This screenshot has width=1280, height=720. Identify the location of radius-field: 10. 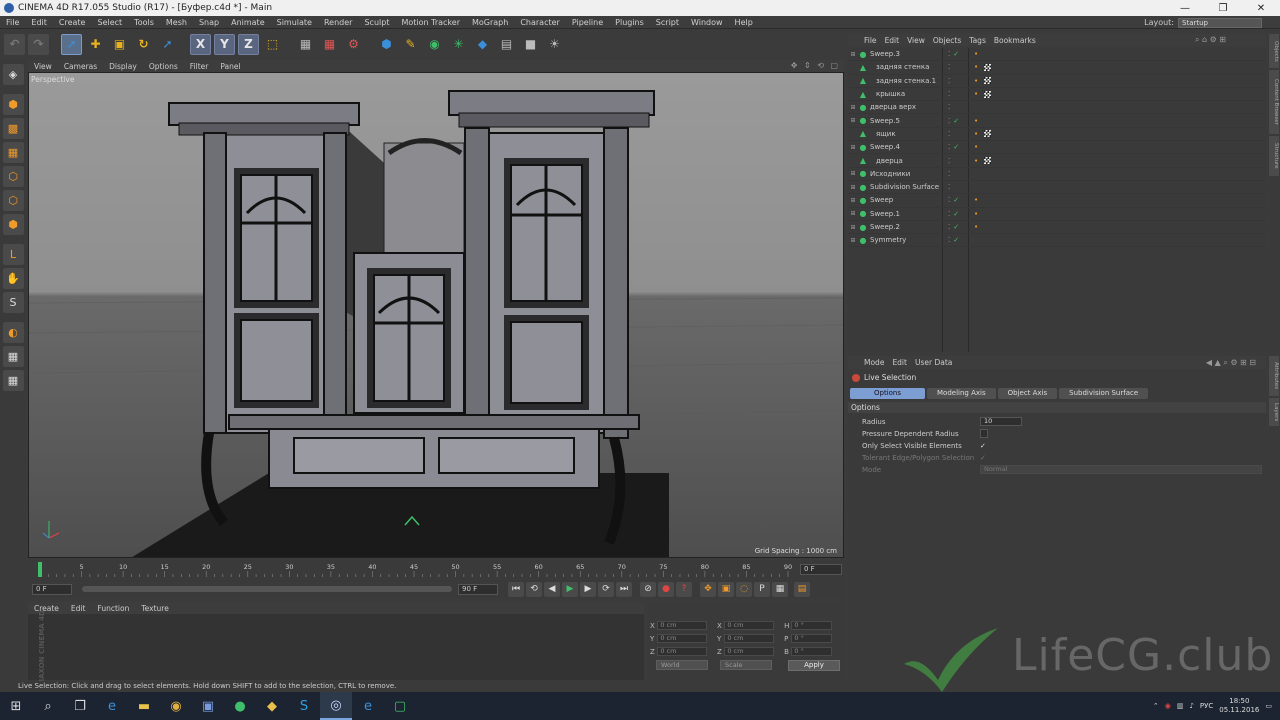
(1001, 421).